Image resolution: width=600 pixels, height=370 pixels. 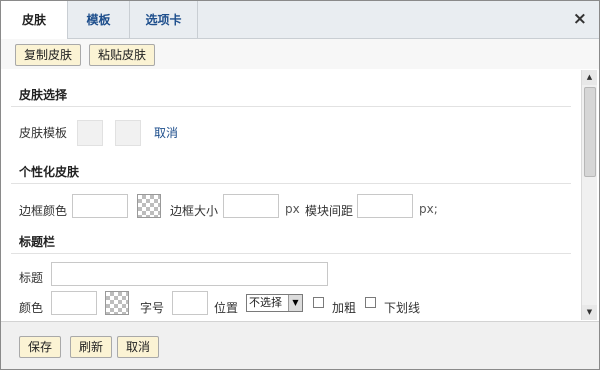 What do you see at coordinates (152, 308) in the screenshot?
I see `font-size-label: 字号` at bounding box center [152, 308].